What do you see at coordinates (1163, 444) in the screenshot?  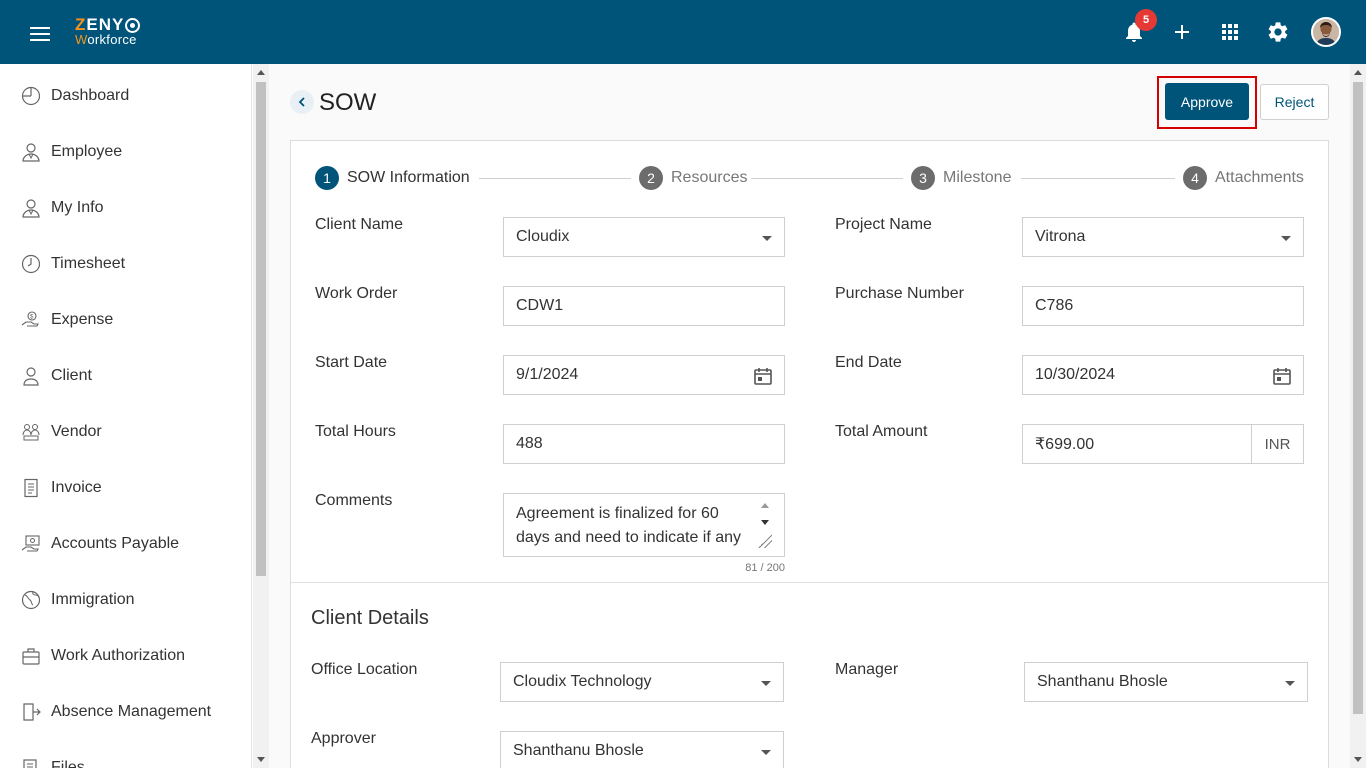 I see `total-amount-input: ₹699.00 INR` at bounding box center [1163, 444].